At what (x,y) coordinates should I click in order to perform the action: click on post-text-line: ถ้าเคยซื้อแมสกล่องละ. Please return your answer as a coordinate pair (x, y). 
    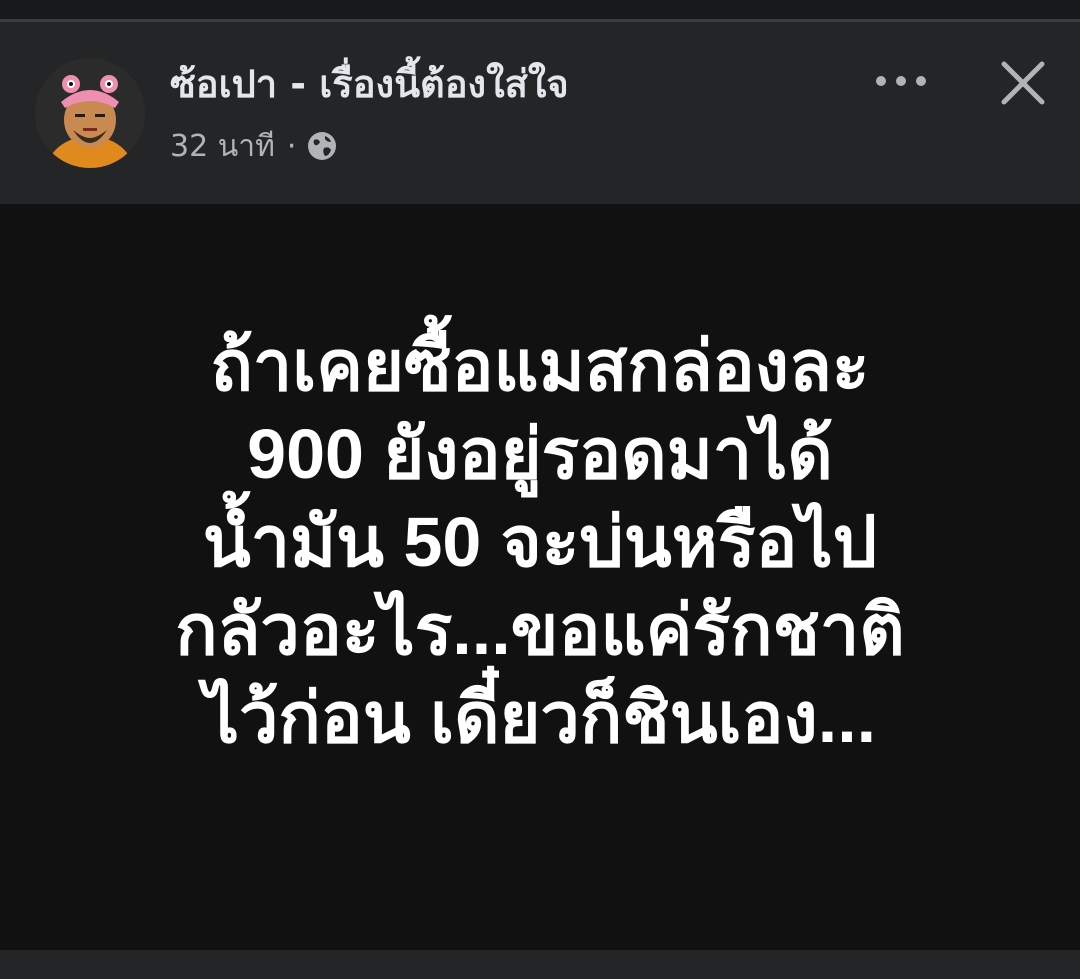
    Looking at the image, I should click on (540, 366).